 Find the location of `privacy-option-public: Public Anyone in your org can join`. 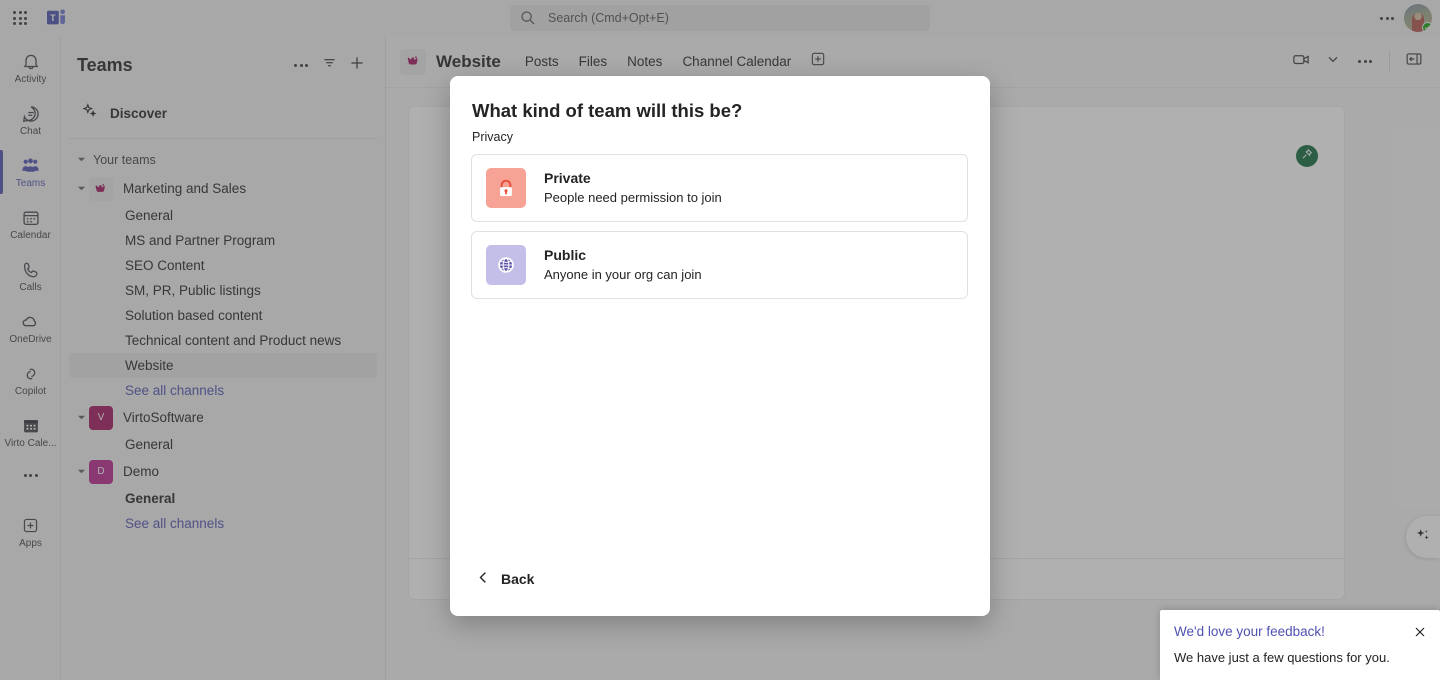

privacy-option-public: Public Anyone in your org can join is located at coordinates (719, 265).